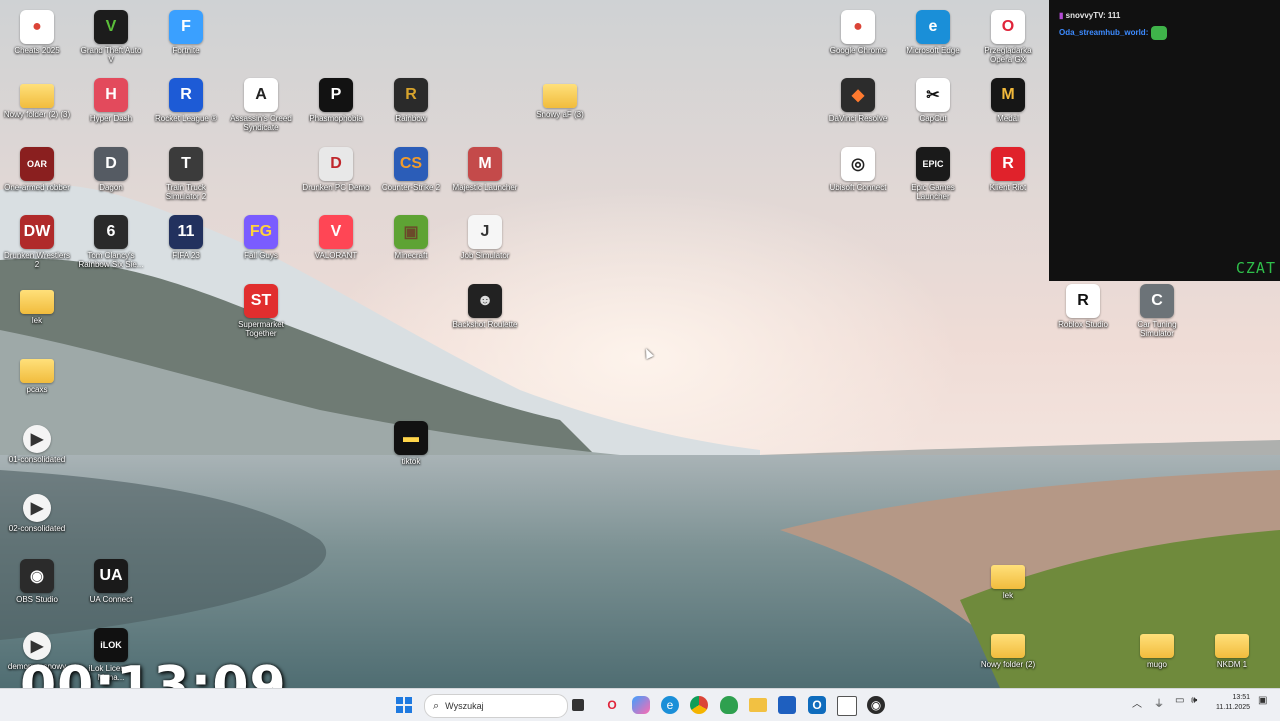 The height and width of the screenshot is (721, 1280). What do you see at coordinates (729, 705) in the screenshot?
I see `taskbar-app-brave` at bounding box center [729, 705].